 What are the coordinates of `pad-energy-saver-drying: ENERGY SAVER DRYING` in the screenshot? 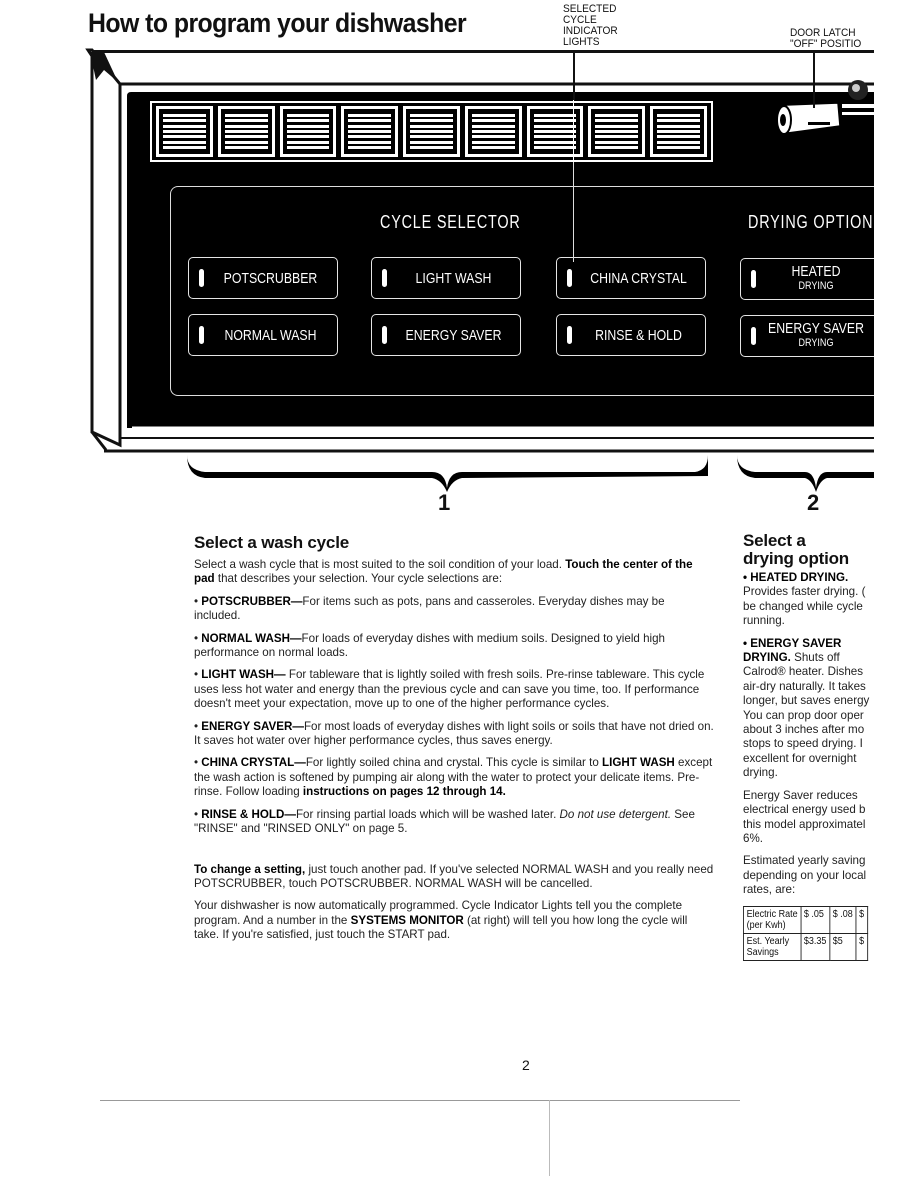 It's located at (815, 336).